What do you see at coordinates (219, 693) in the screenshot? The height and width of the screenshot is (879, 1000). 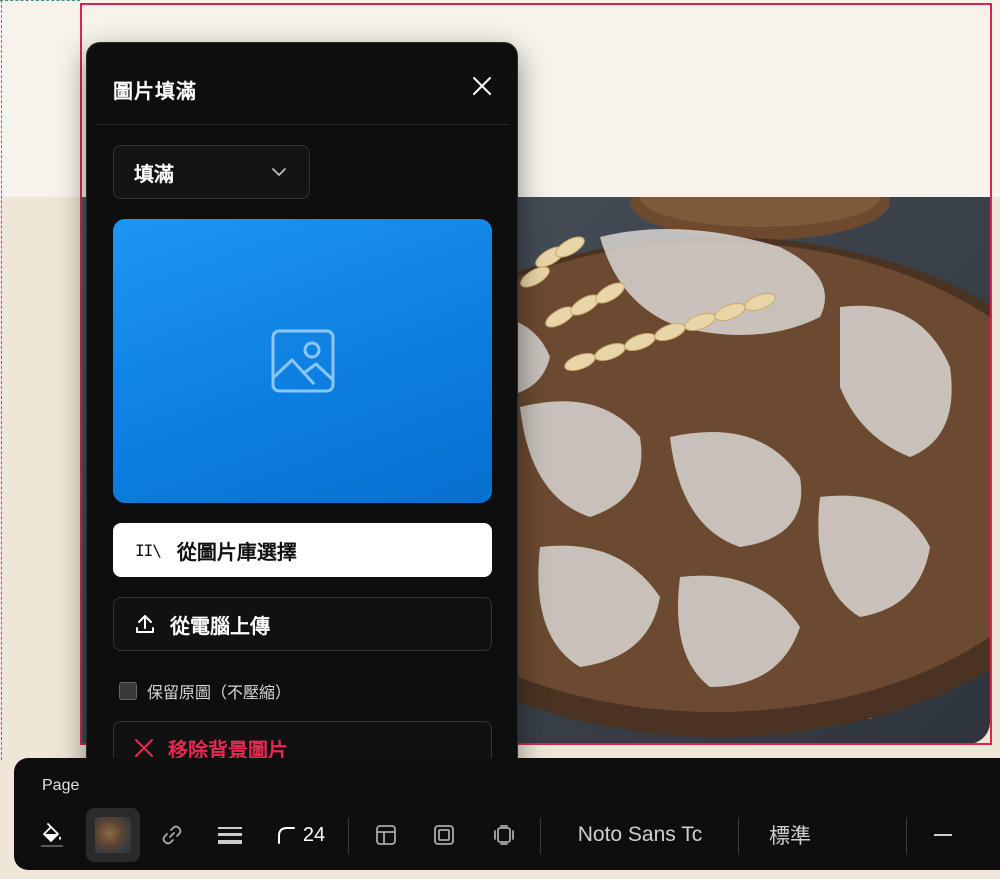 I see `keep-original-label: 保留原圖（不壓縮）` at bounding box center [219, 693].